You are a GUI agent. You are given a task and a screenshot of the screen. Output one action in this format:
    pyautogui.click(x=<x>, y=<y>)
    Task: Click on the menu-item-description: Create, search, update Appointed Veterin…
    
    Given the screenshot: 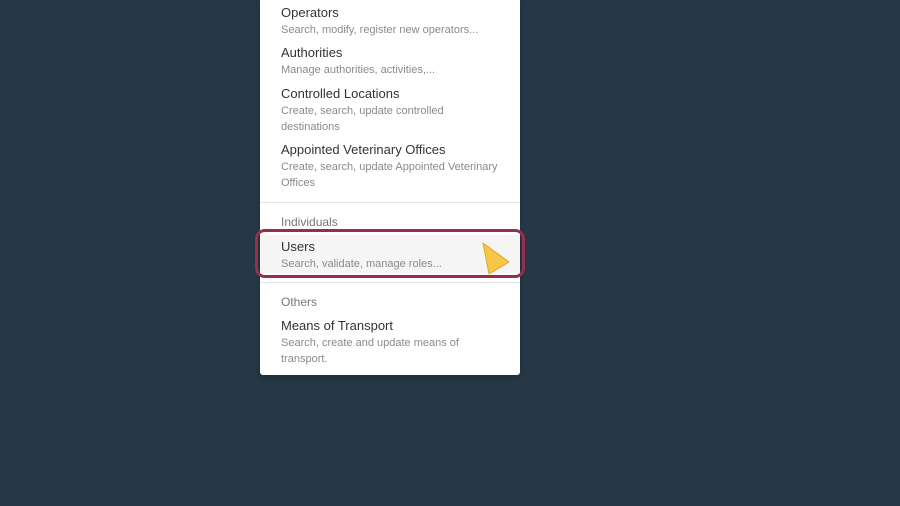 What is the action you would take?
    pyautogui.click(x=392, y=175)
    